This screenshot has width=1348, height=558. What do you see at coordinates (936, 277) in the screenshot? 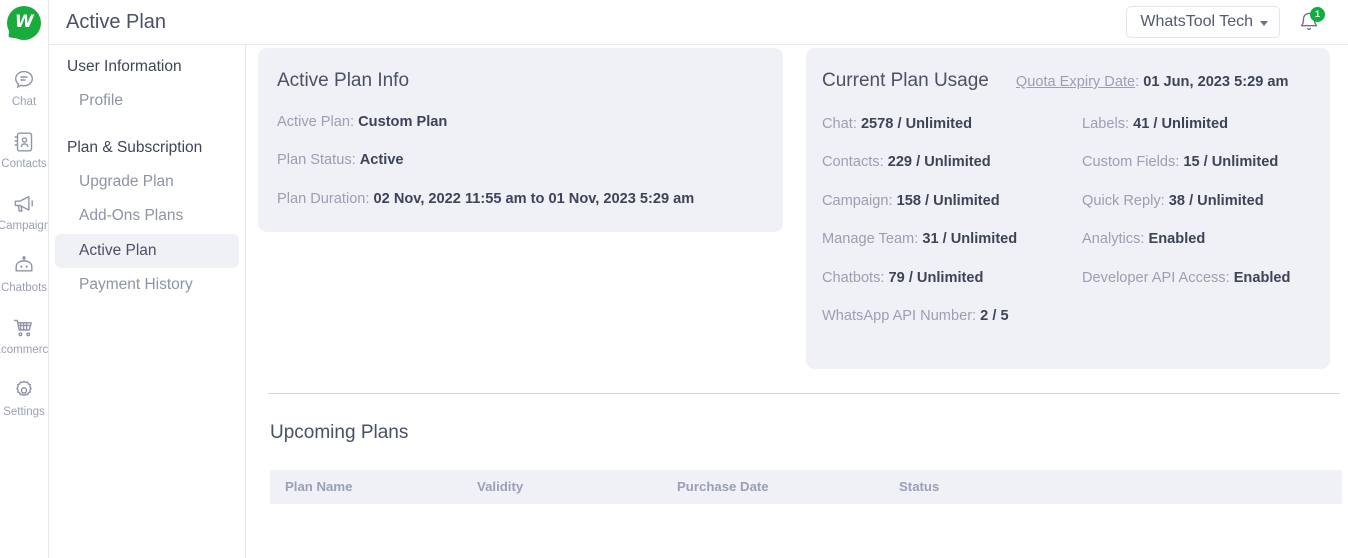
I see `usage-chatbots-value: 79 / Unlimited` at bounding box center [936, 277].